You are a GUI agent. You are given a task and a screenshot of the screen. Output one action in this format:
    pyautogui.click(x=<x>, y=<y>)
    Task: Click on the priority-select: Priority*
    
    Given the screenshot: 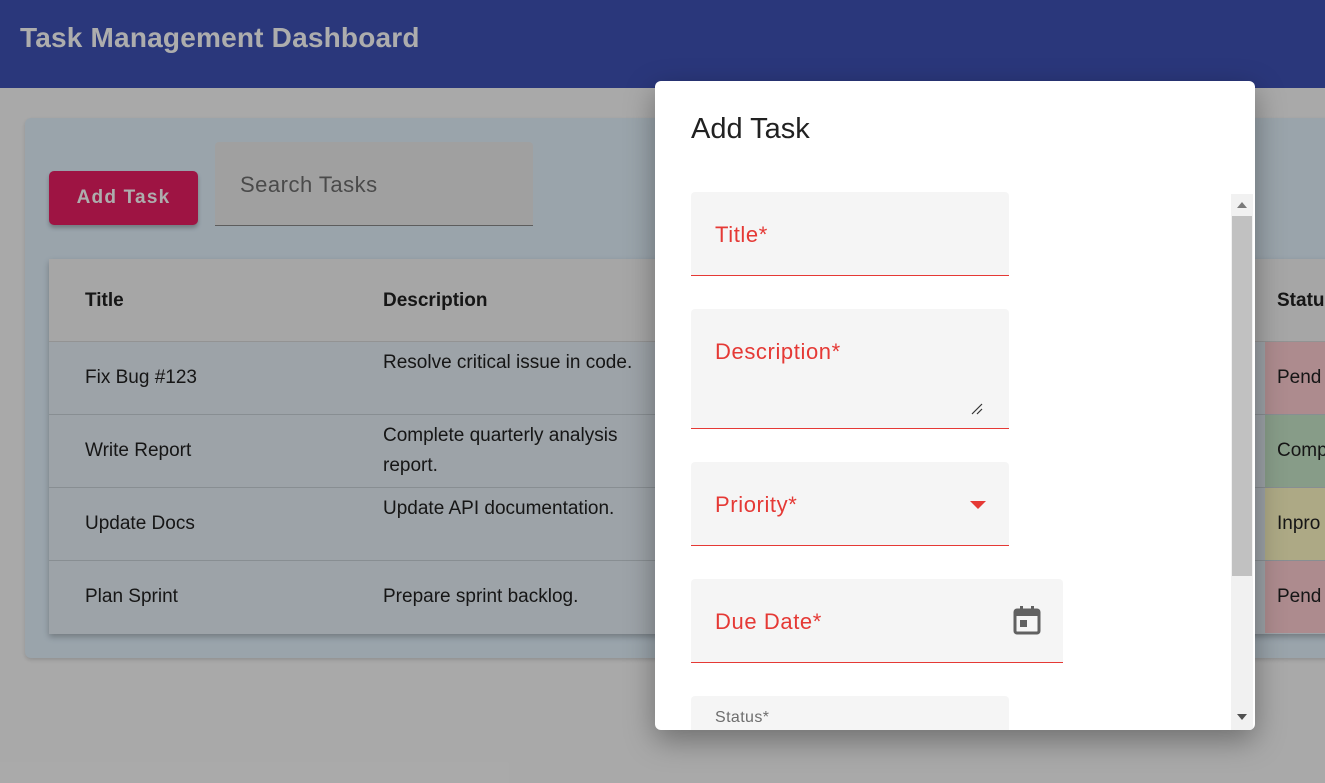 What is the action you would take?
    pyautogui.click(x=850, y=504)
    